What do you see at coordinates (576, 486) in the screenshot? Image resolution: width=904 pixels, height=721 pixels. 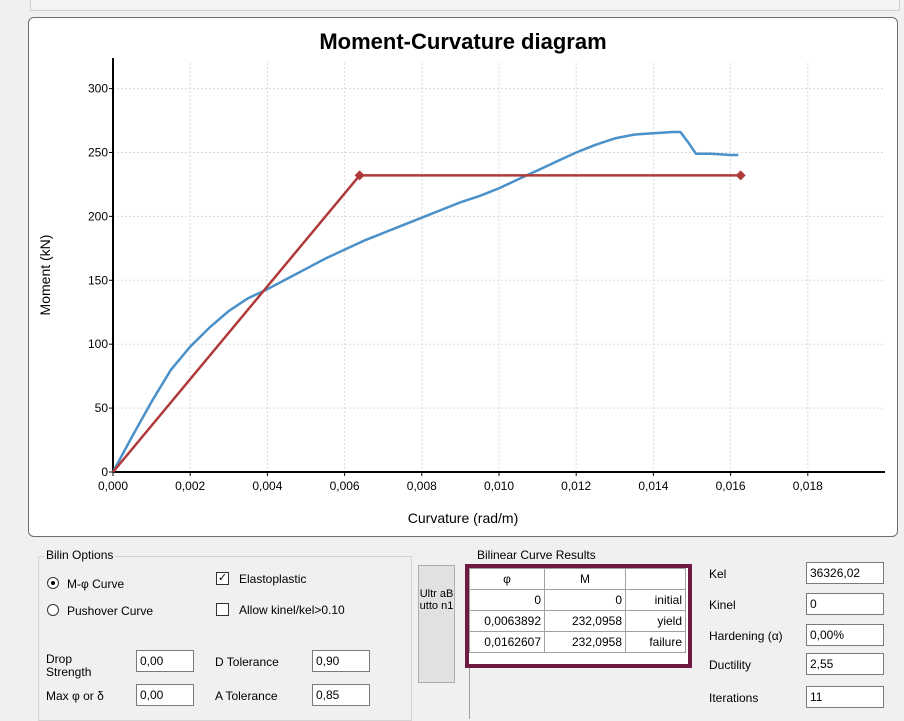 I see `x-tick-label: 0,012` at bounding box center [576, 486].